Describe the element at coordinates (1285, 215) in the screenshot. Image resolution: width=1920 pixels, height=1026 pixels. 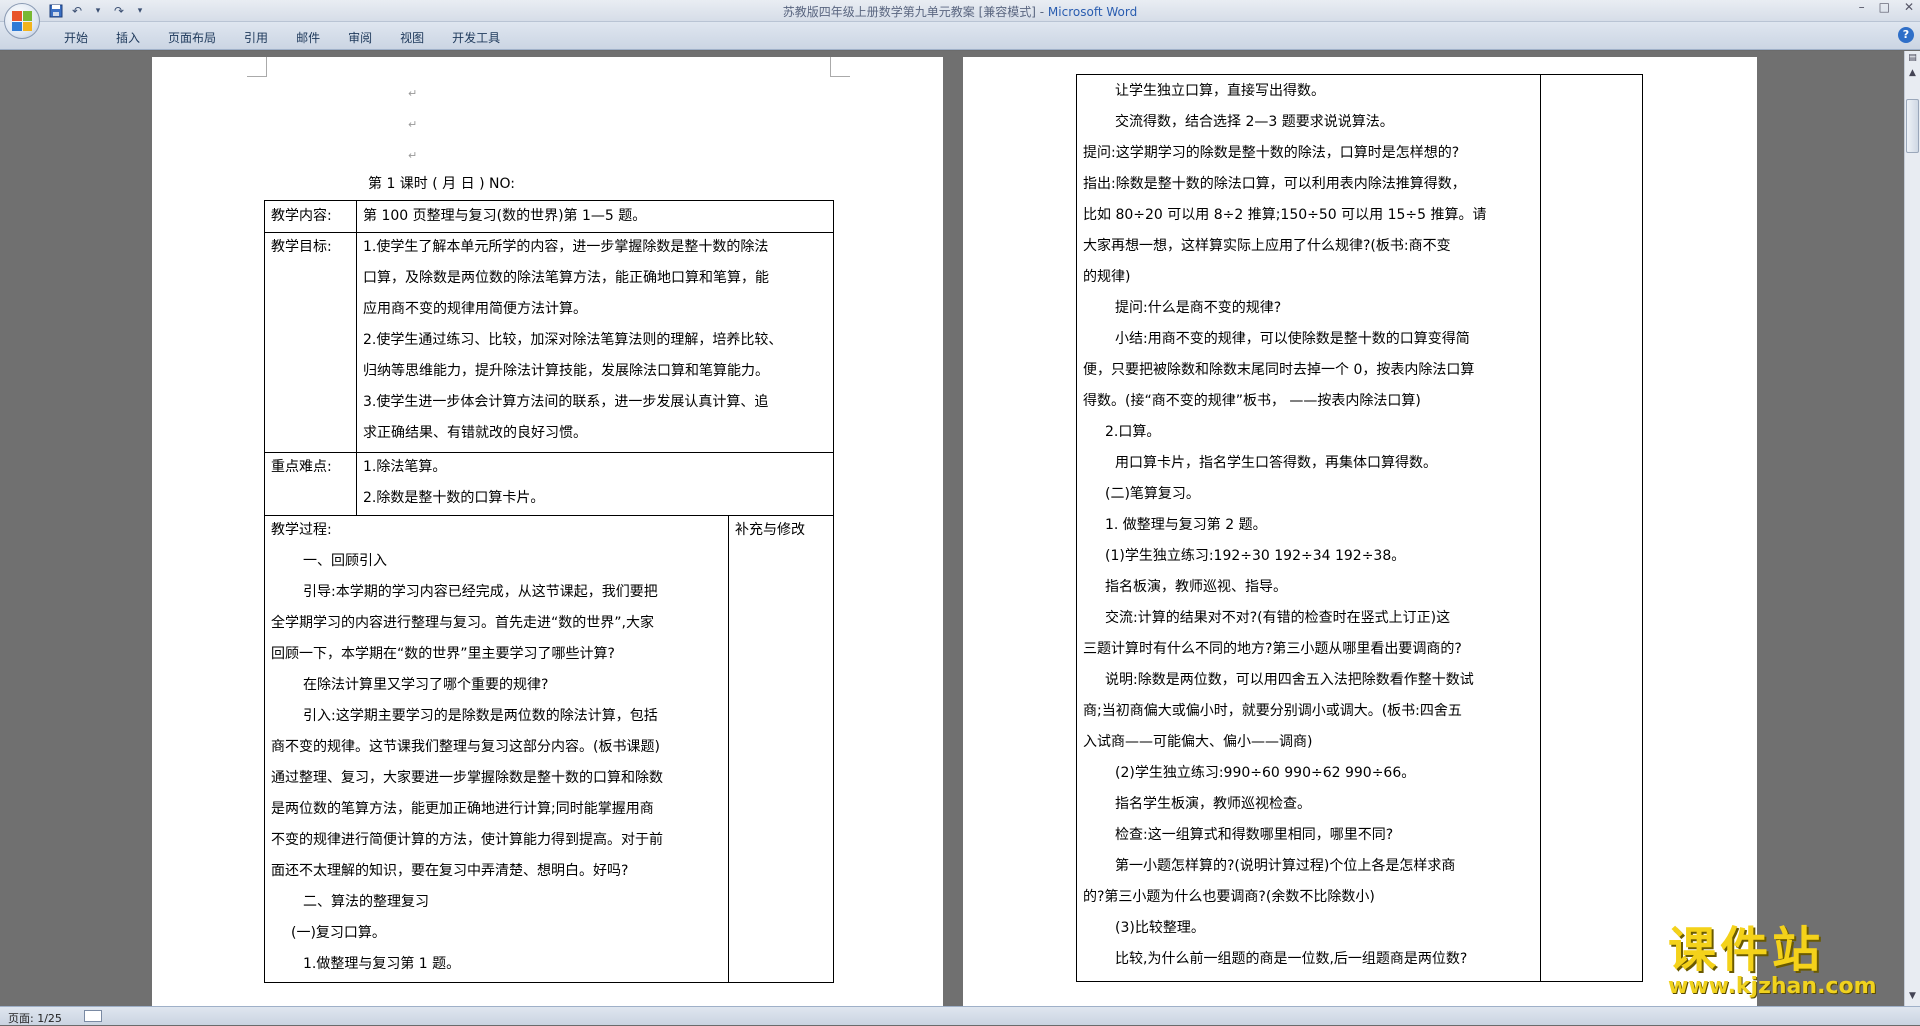
I see `process-line: 比如 80÷20 可以用 8÷2 推算;150÷50 可以用 15÷5 推算。请` at that location.